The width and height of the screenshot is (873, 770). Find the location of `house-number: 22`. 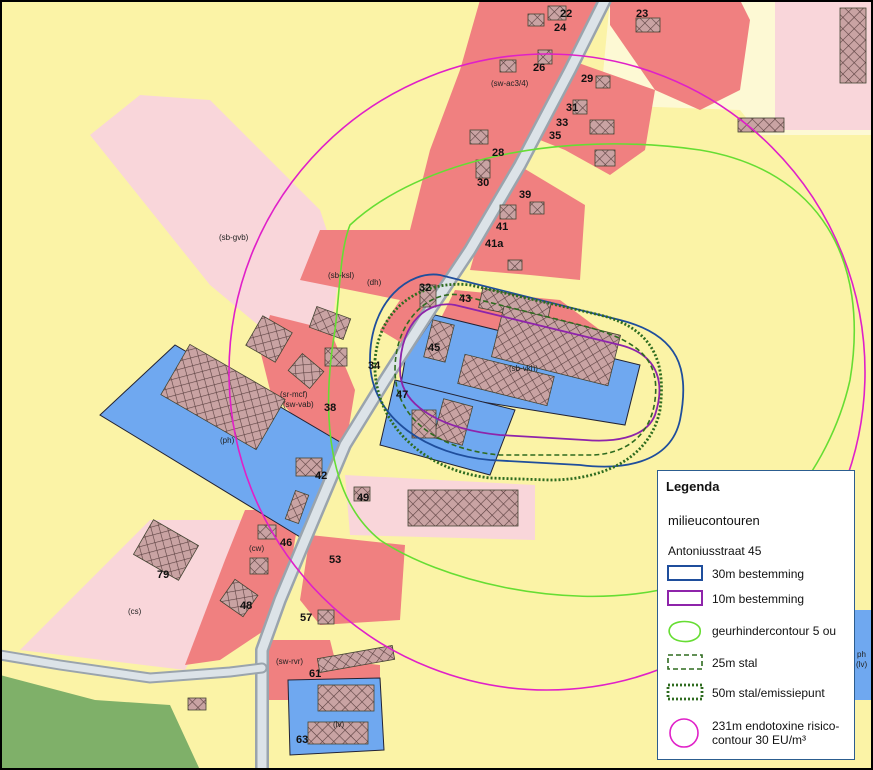

house-number: 22 is located at coordinates (566, 14).